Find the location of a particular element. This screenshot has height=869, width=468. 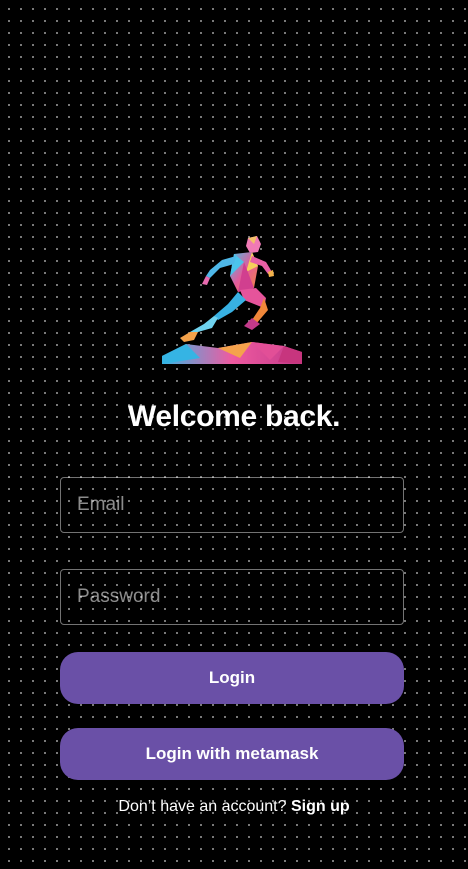

running-man-icon is located at coordinates (232, 300).